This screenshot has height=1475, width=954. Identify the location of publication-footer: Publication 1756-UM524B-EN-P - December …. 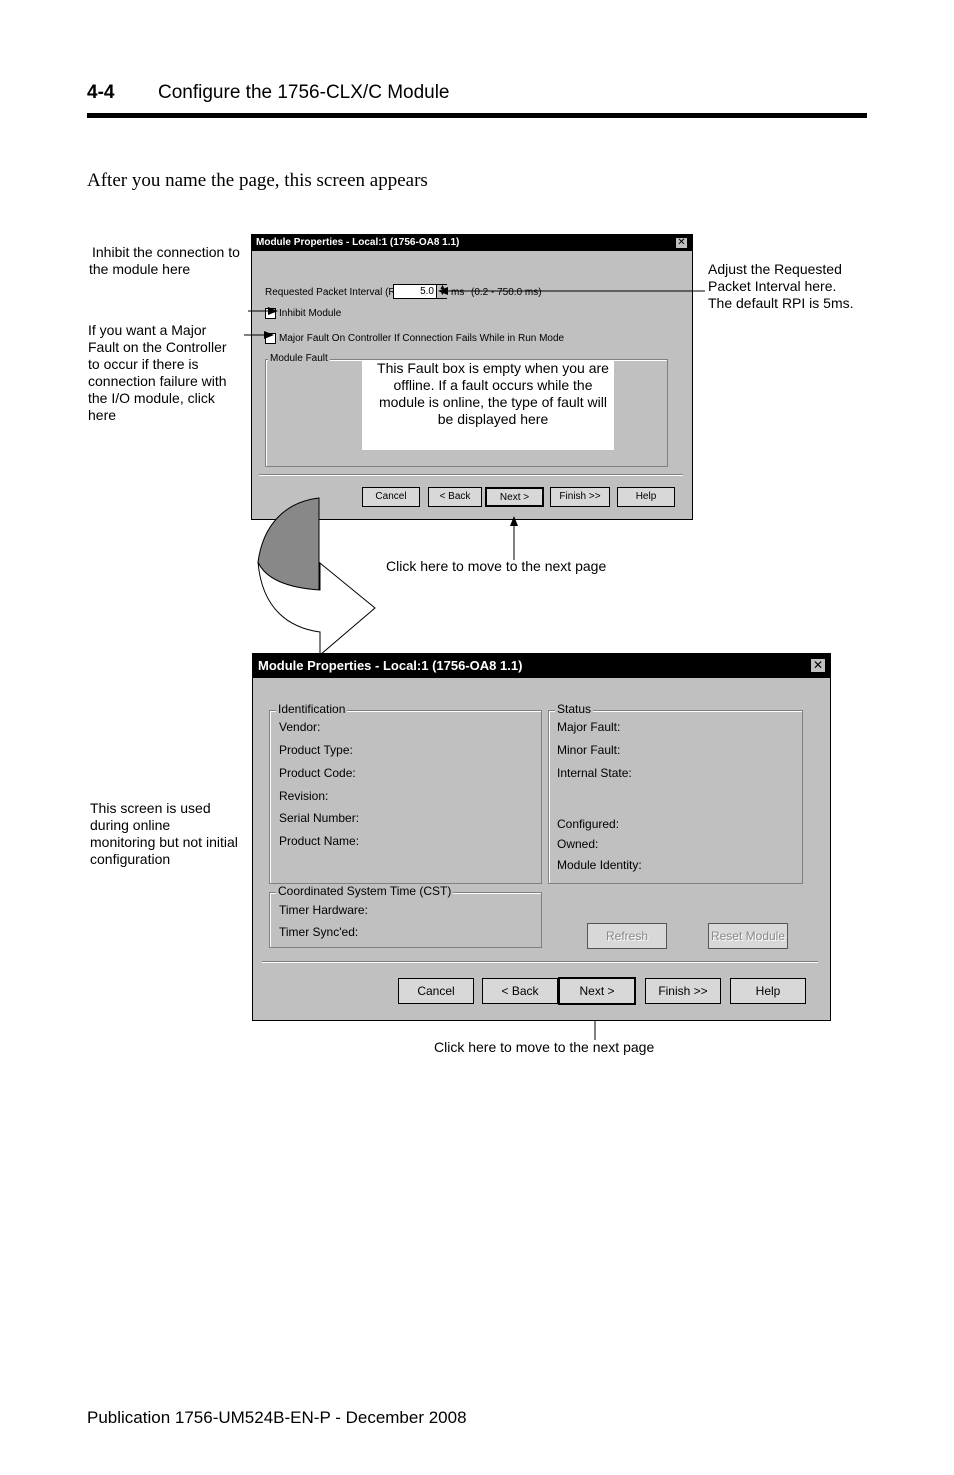
(277, 1417).